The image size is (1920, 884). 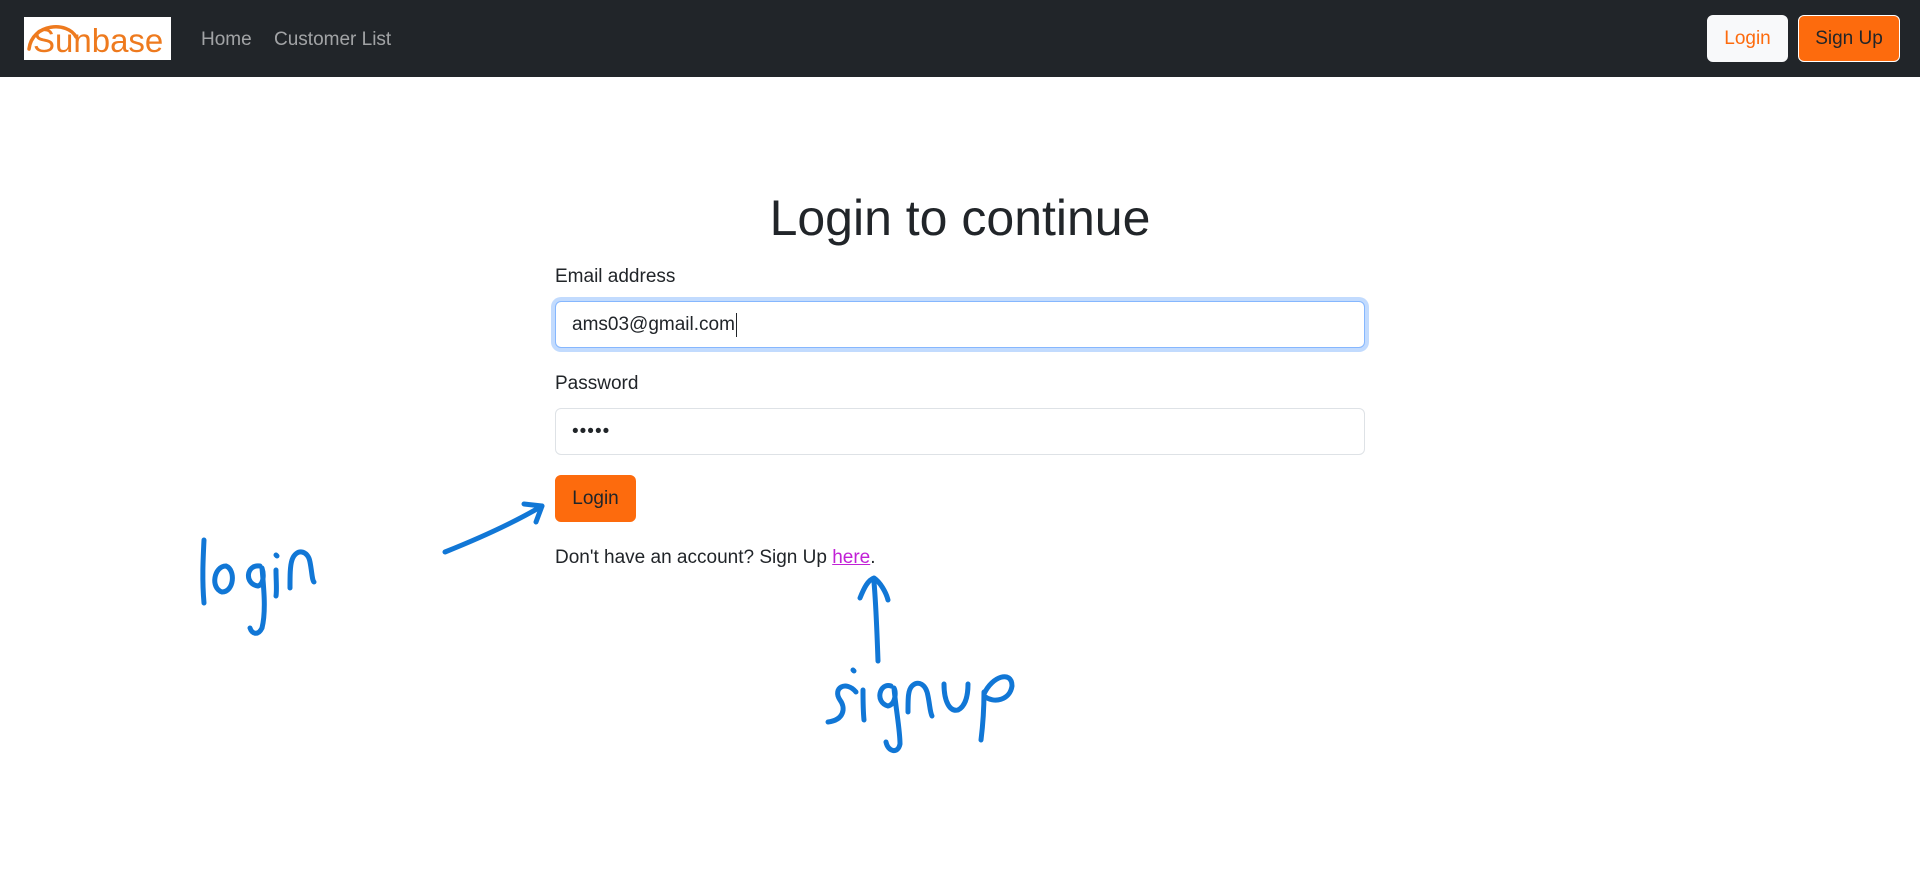 What do you see at coordinates (874, 619) in the screenshot?
I see `signup-arrow` at bounding box center [874, 619].